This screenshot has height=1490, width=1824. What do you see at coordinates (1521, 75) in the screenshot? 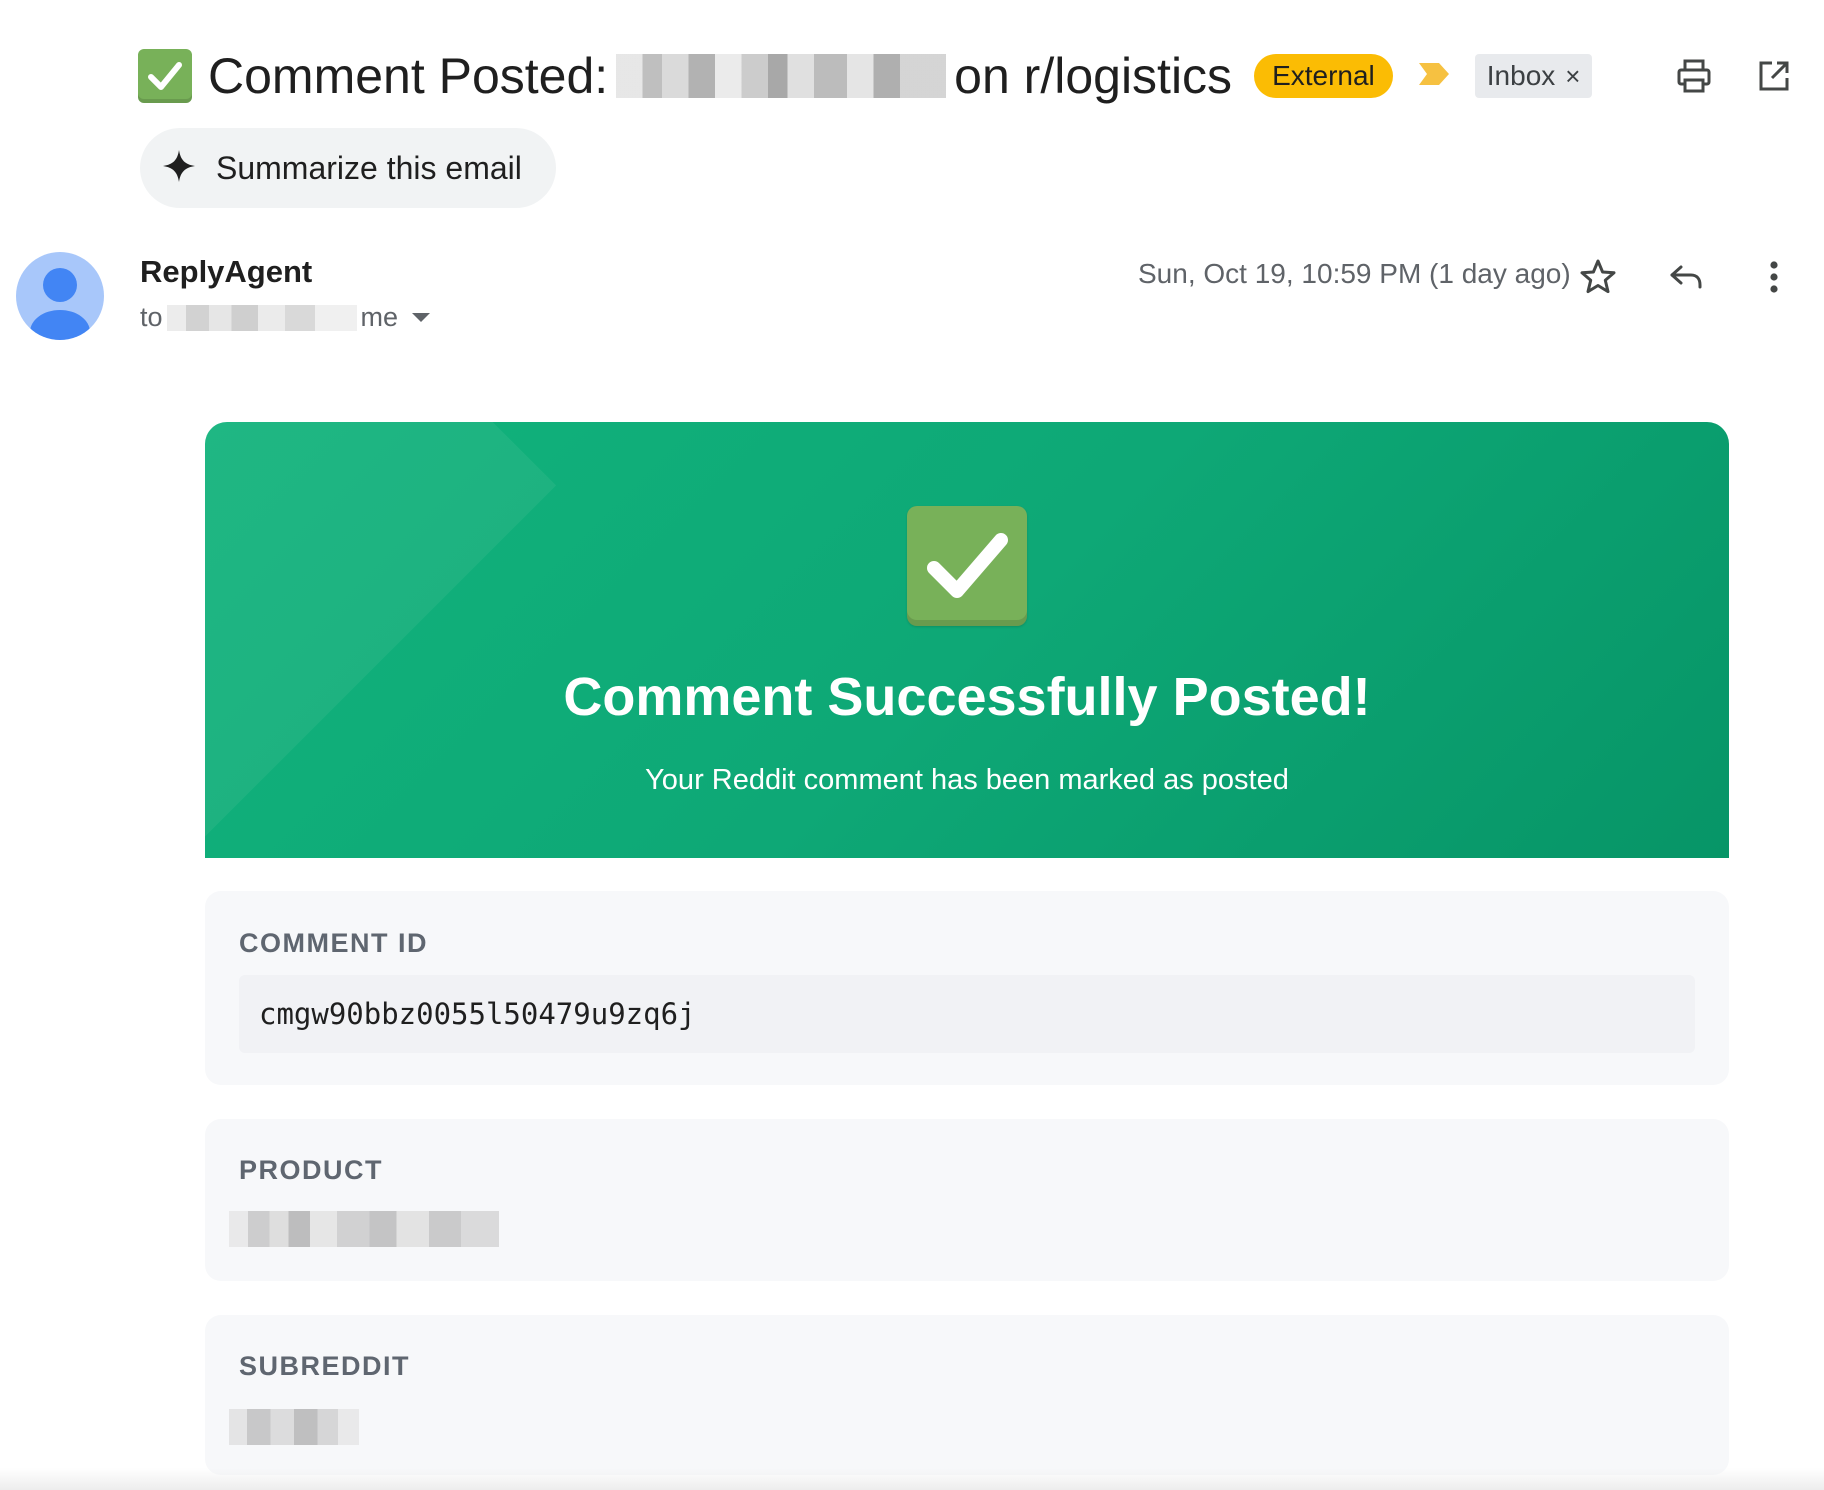
I see `inbox-label-text: Inbox` at bounding box center [1521, 75].